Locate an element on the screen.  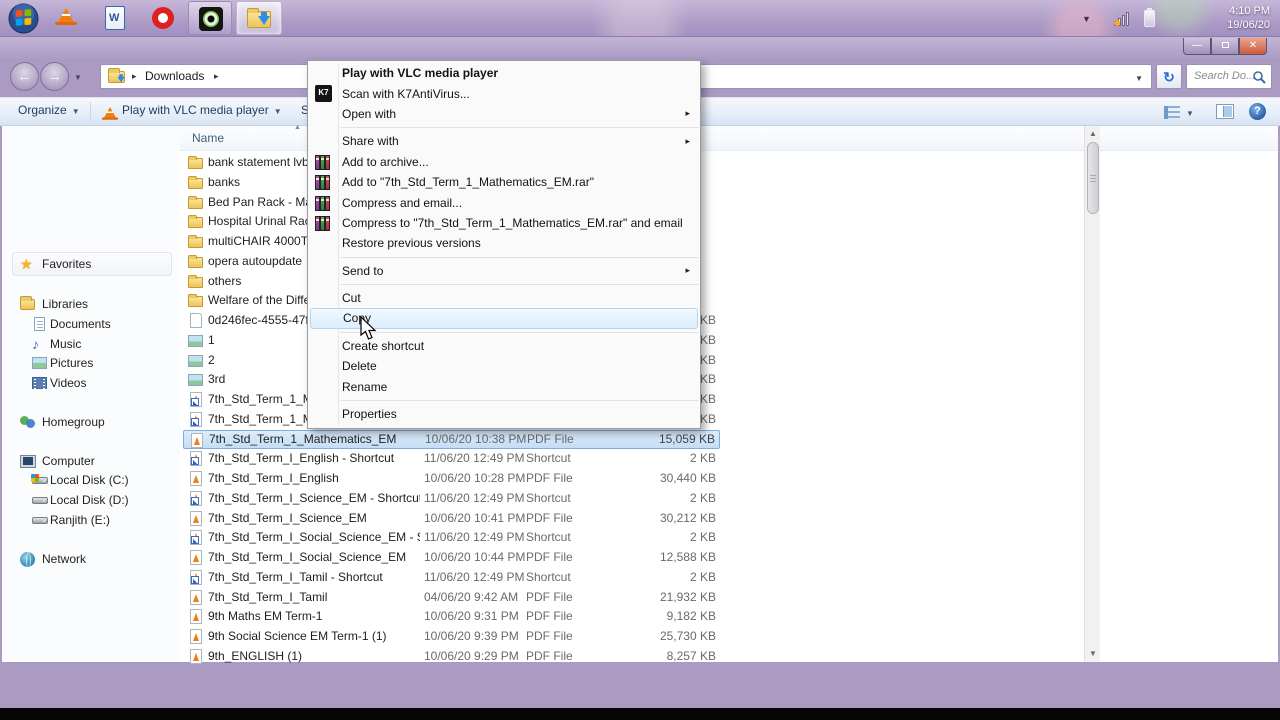
refresh-button: ↻ is located at coordinates (1169, 76).